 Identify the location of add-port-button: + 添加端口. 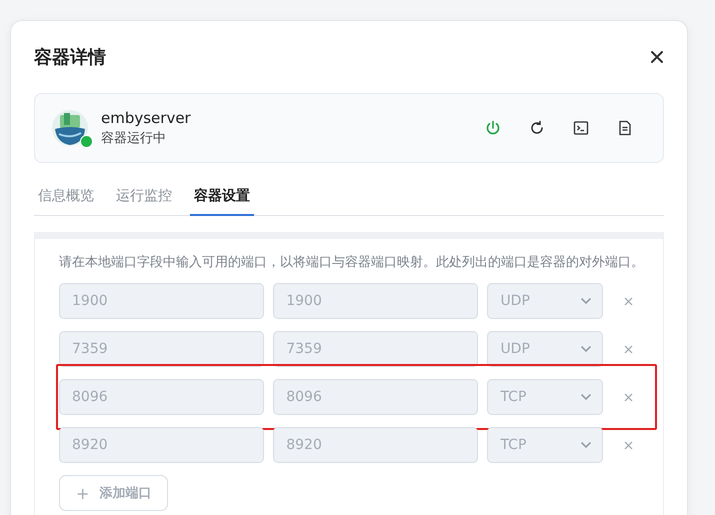
(113, 493).